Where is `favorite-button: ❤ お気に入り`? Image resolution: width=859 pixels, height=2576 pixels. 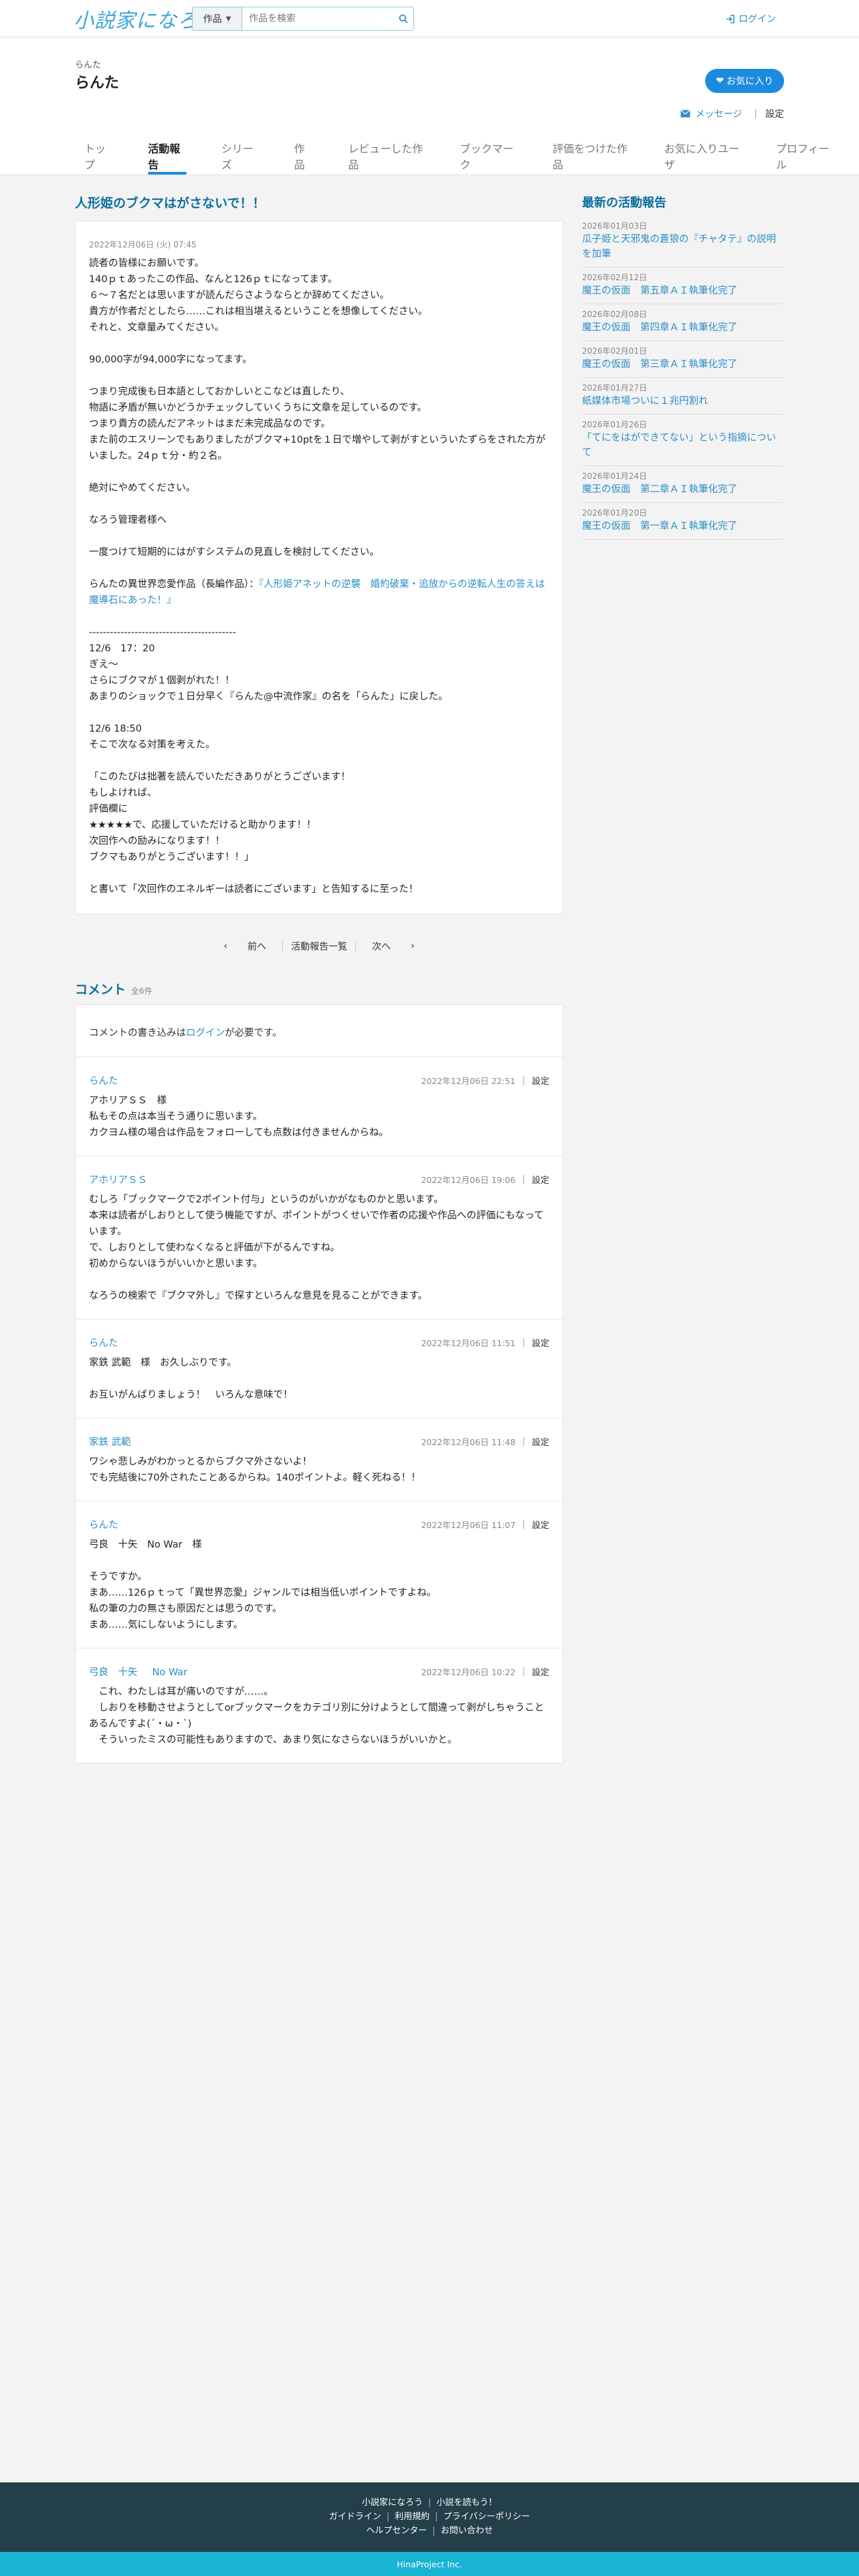
favorite-button: ❤ お気に入り is located at coordinates (745, 81).